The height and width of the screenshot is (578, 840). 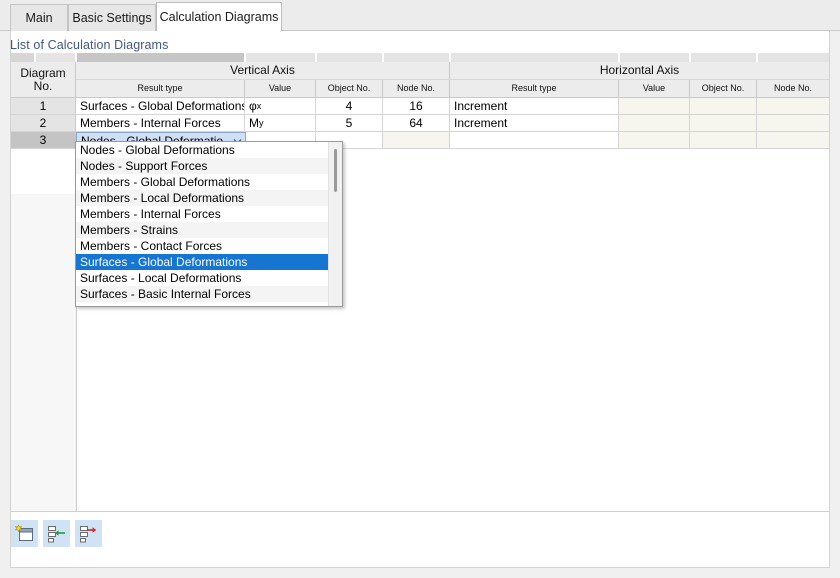 I want to click on cell-v-object-no: 4, so click(x=349, y=106).